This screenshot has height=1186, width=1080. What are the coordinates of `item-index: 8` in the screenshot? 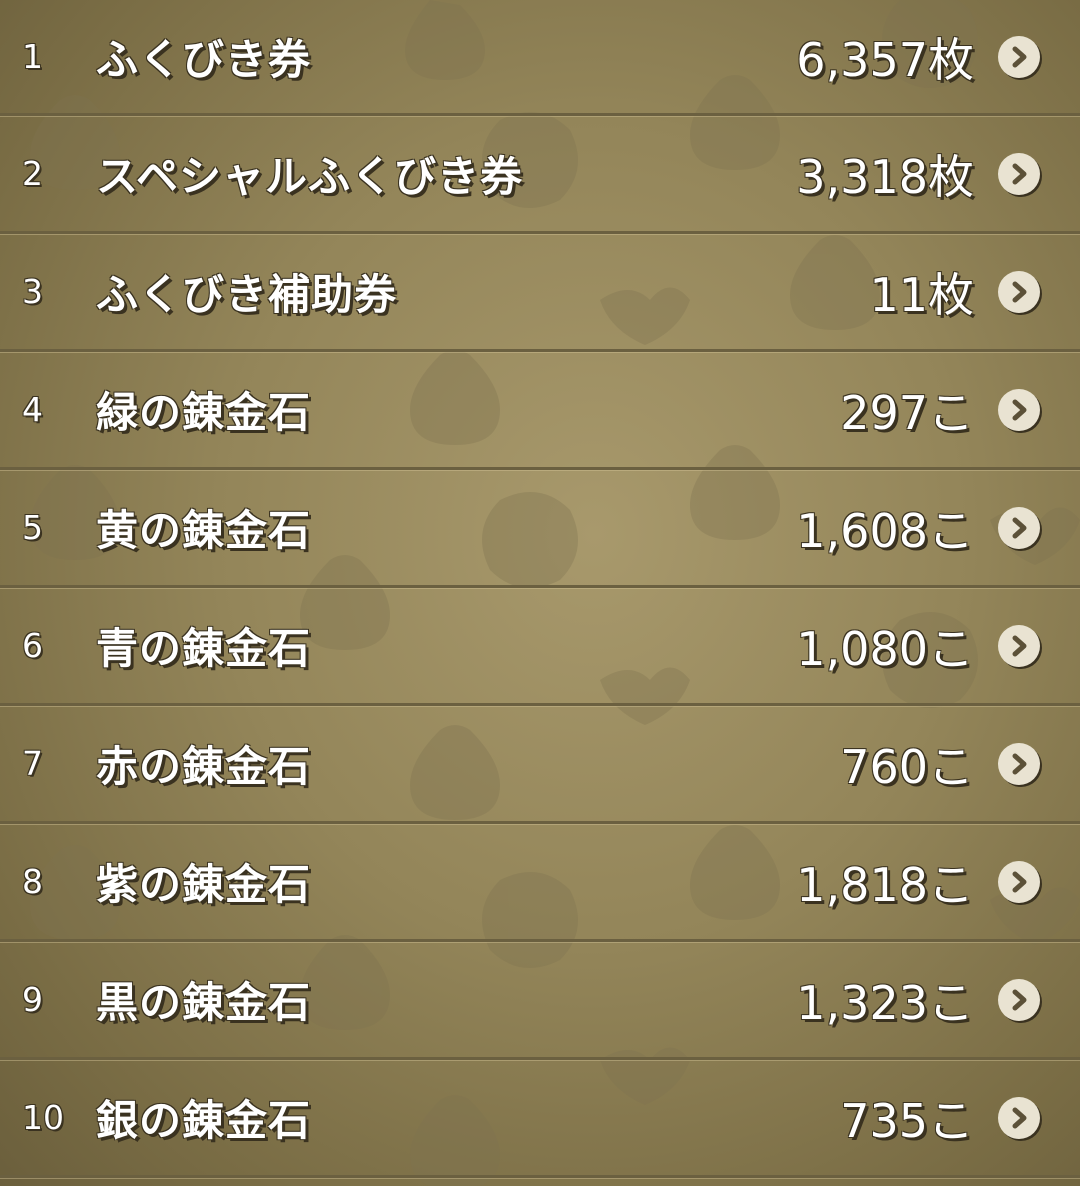 It's located at (32, 881).